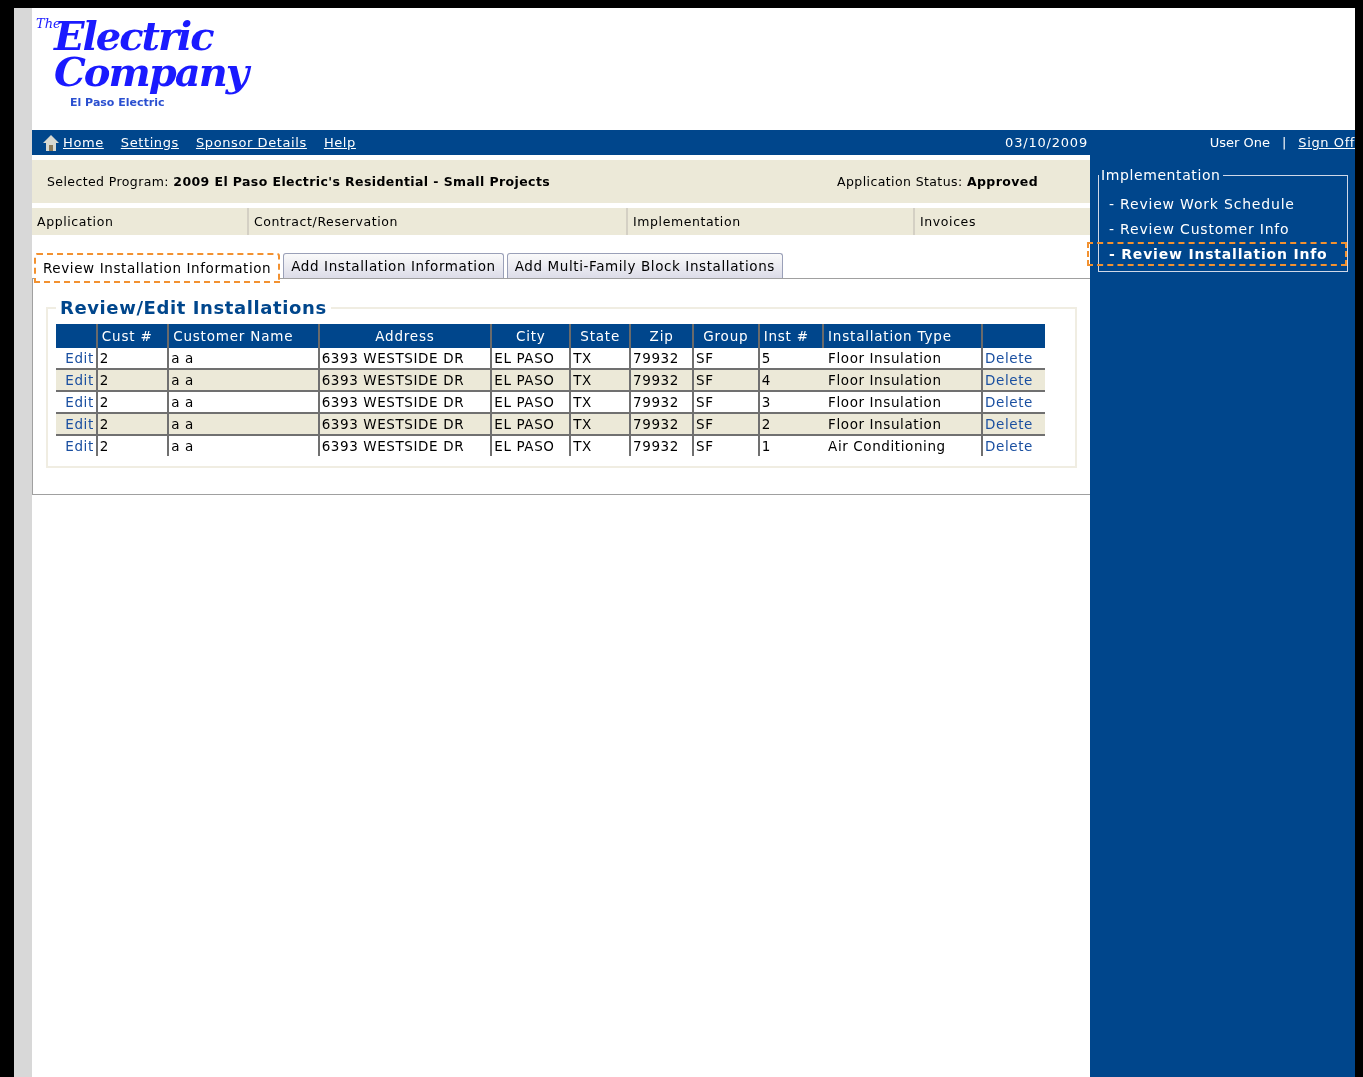 The width and height of the screenshot is (1363, 1077). I want to click on table-cell: 3, so click(790, 403).